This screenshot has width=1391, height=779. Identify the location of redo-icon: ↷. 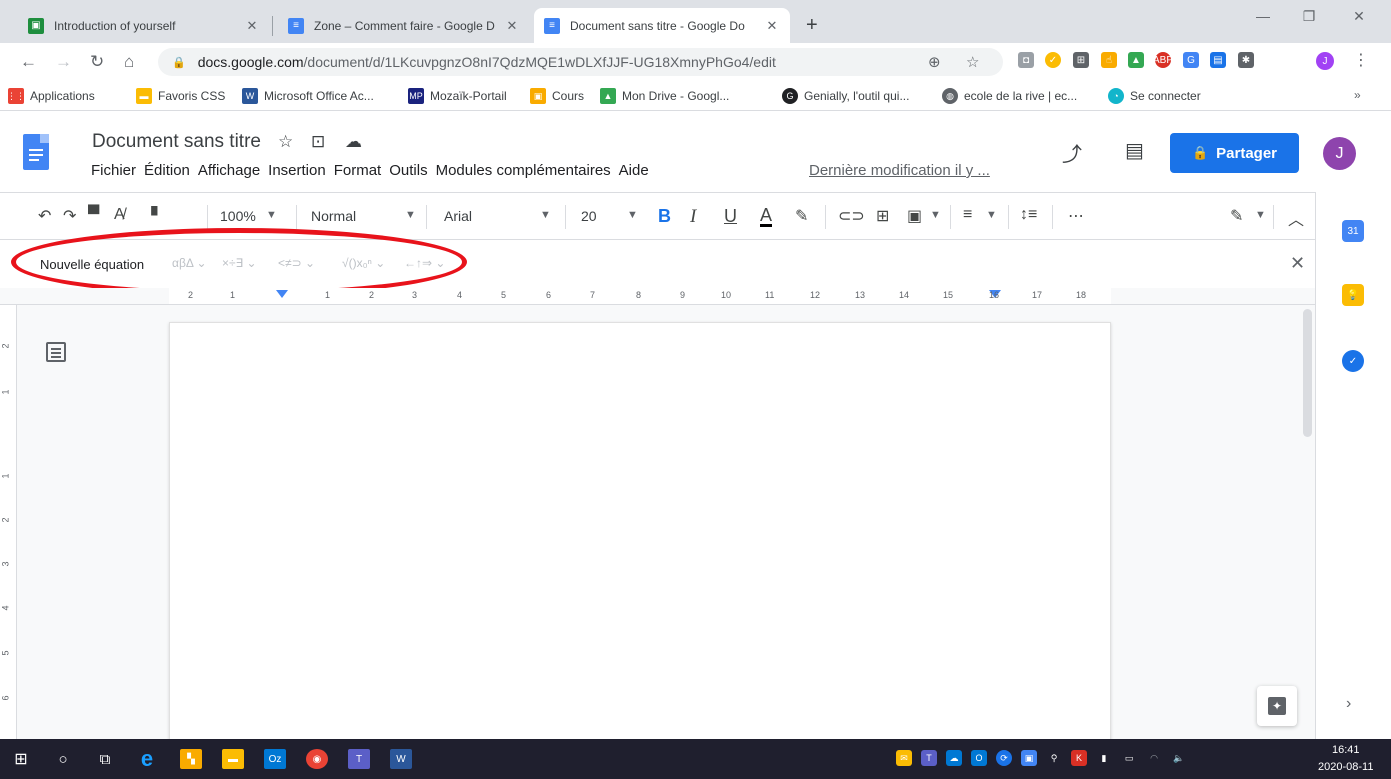
(69, 216).